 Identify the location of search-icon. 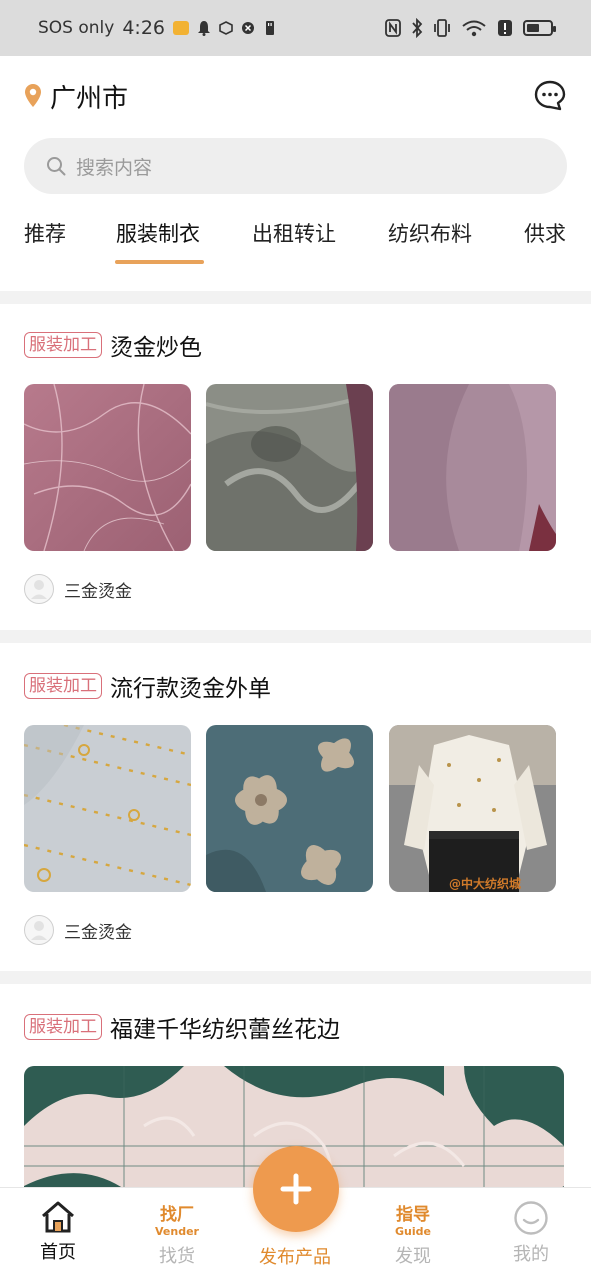
(56, 166).